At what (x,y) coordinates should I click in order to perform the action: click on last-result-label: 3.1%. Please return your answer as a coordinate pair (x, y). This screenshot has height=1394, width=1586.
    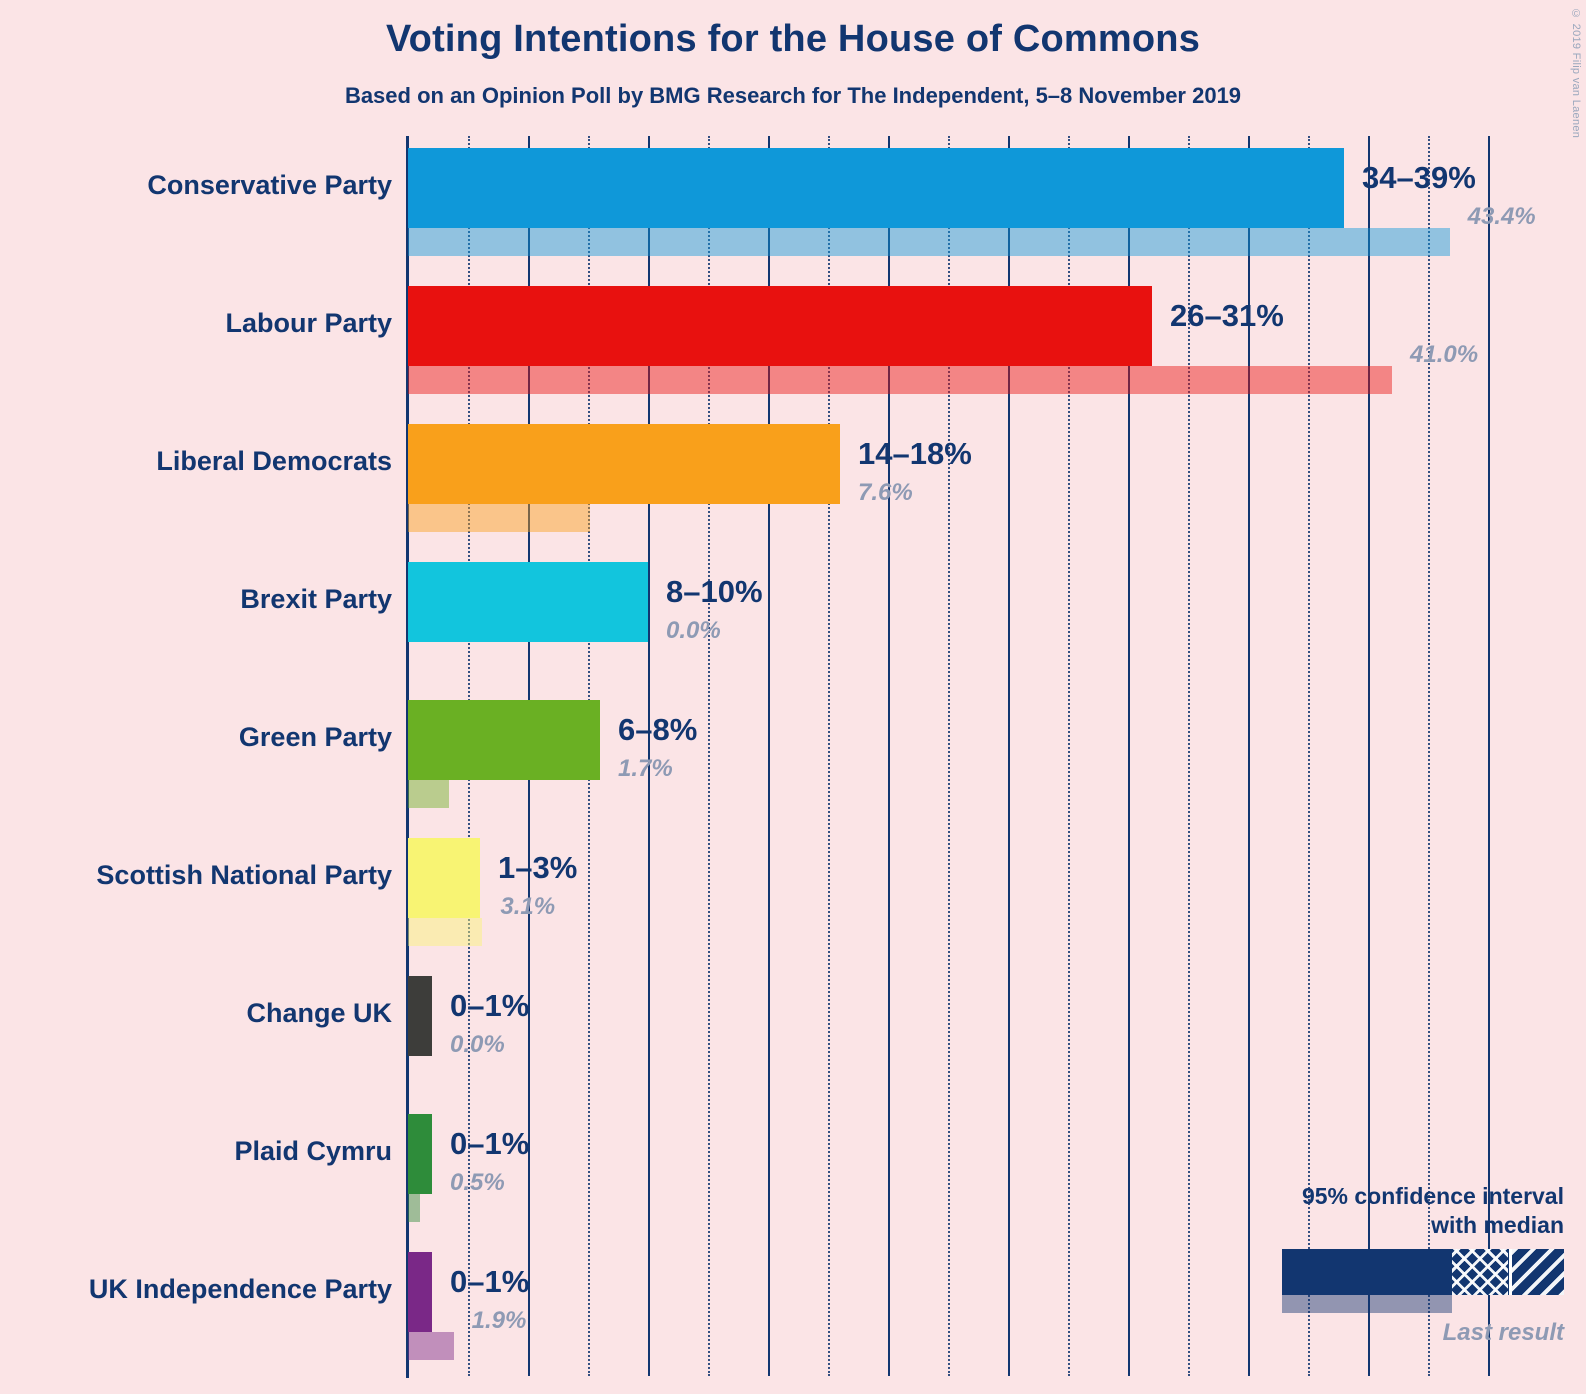
    Looking at the image, I should click on (528, 906).